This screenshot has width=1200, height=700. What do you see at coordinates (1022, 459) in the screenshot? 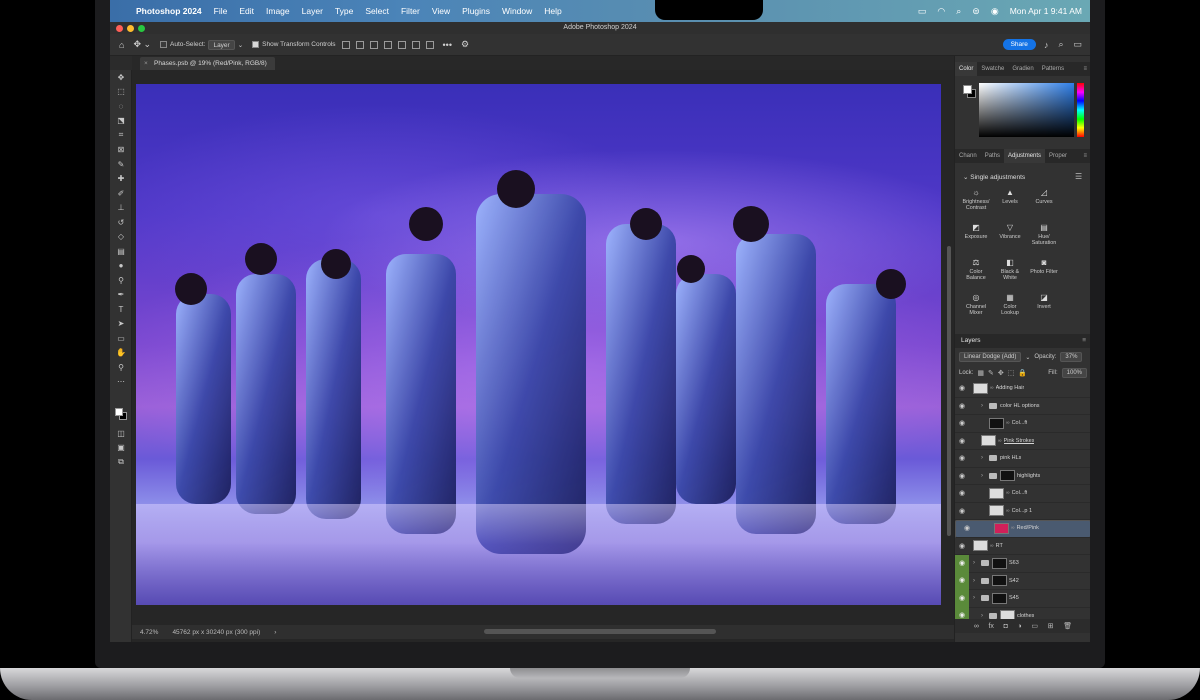
I see `layer-row: ◉ › pink HLs` at bounding box center [1022, 459].